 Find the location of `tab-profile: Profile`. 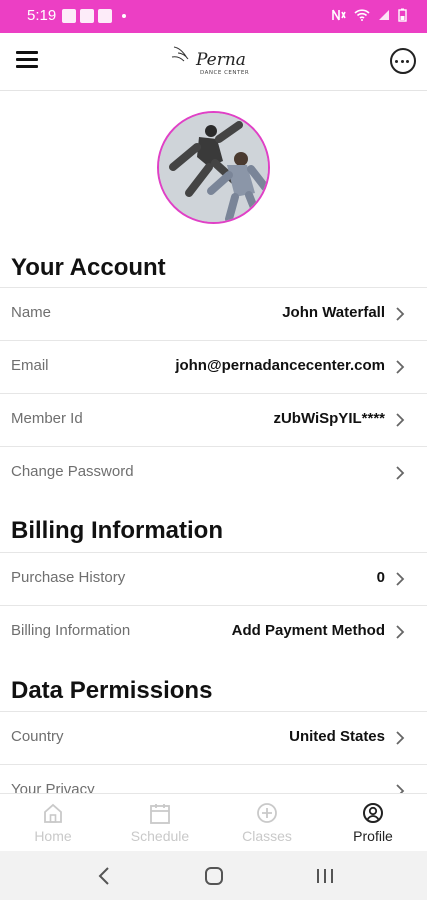

tab-profile: Profile is located at coordinates (373, 823).